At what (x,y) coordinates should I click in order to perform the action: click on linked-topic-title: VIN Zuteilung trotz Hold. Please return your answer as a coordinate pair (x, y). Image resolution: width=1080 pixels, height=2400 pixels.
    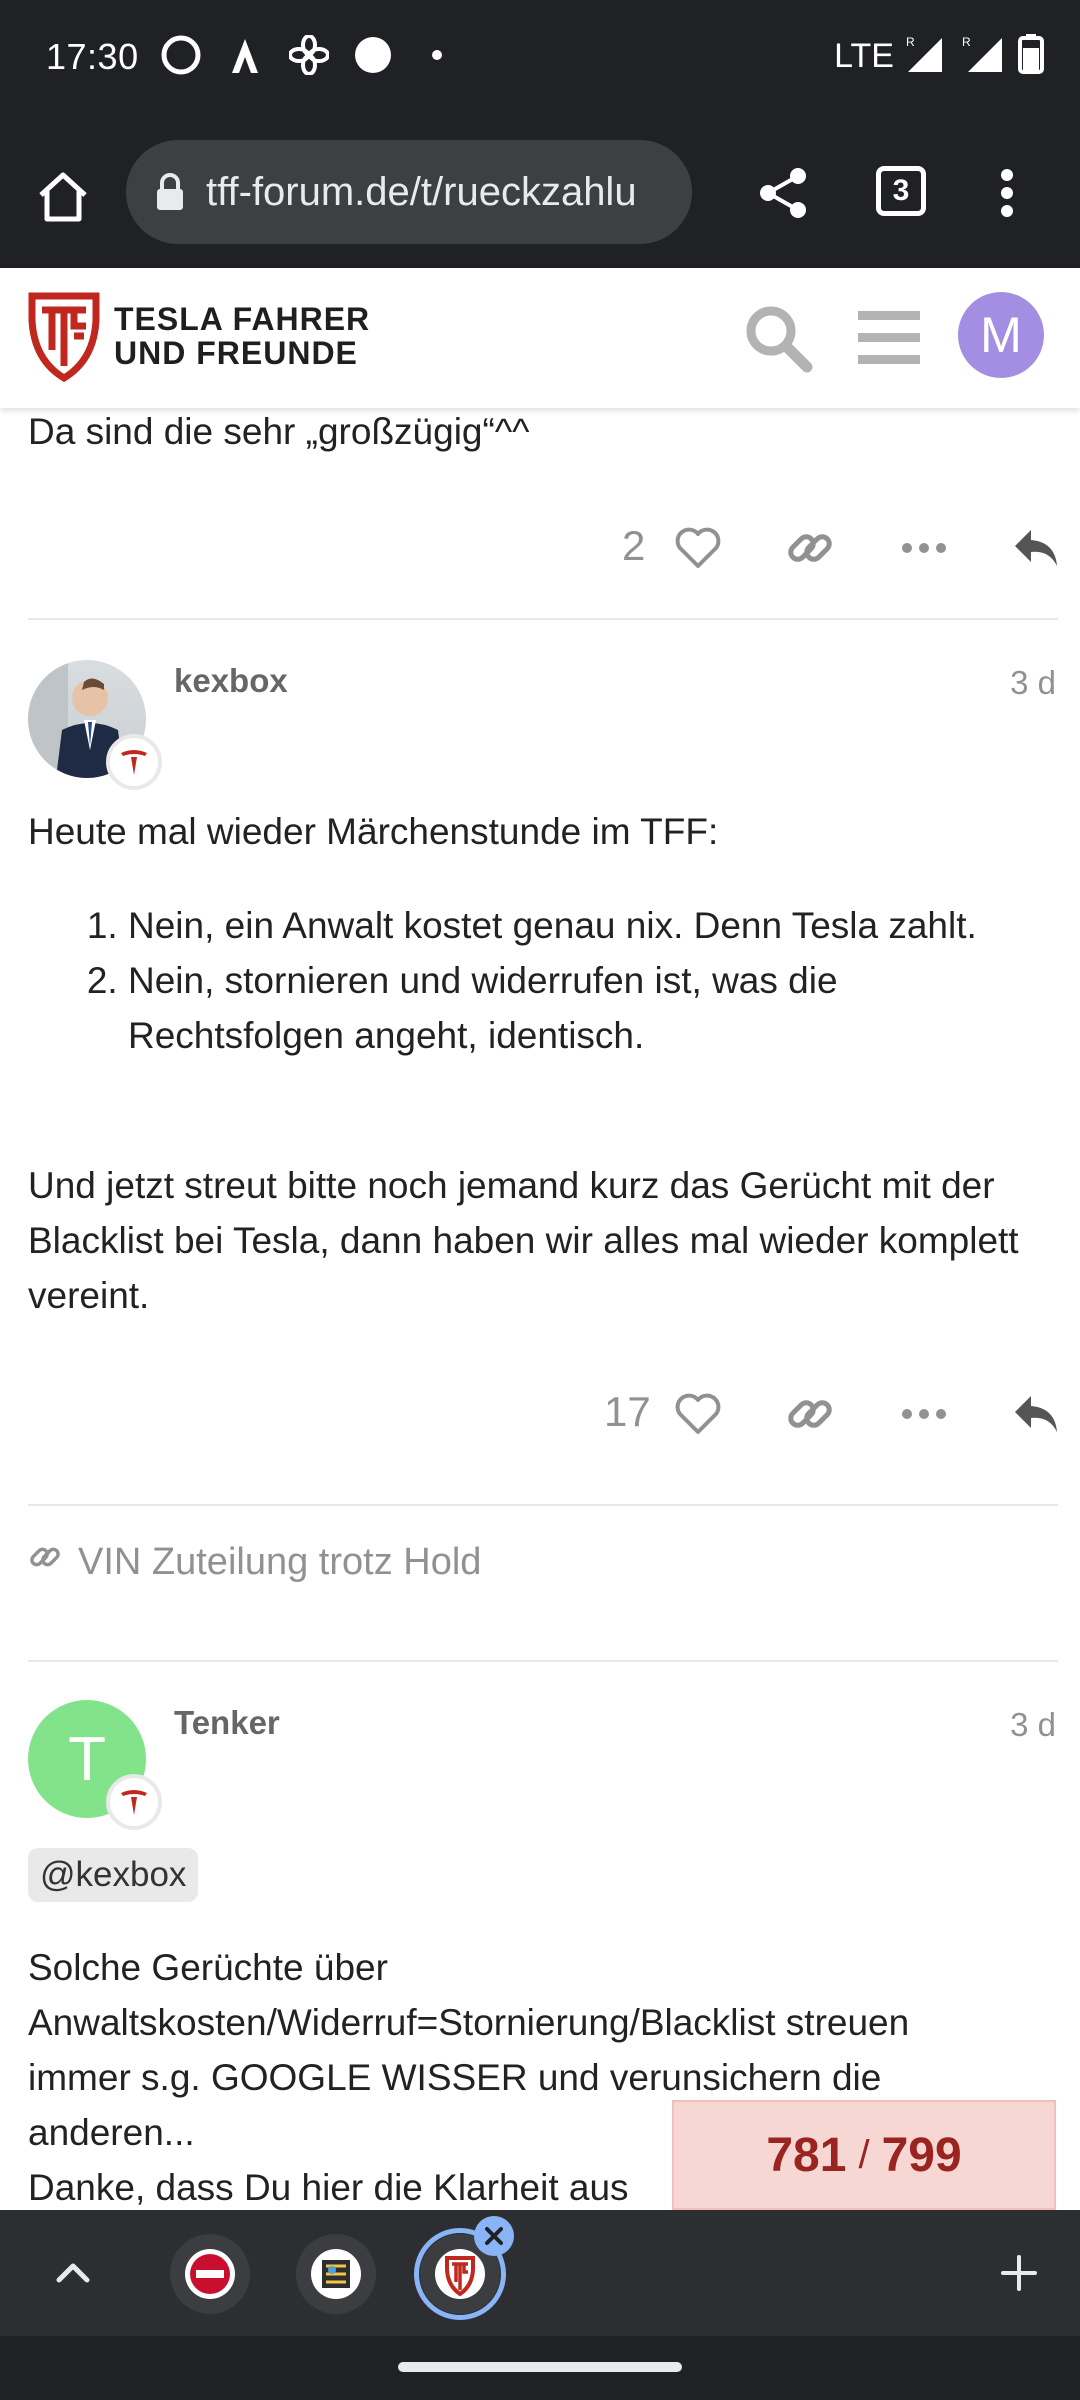
    Looking at the image, I should click on (280, 1561).